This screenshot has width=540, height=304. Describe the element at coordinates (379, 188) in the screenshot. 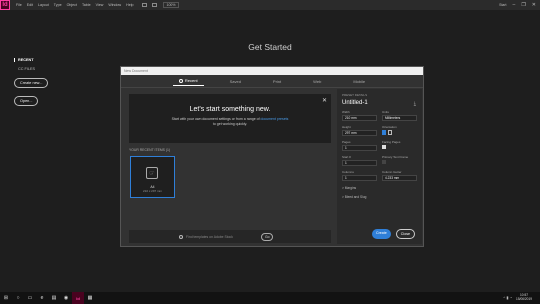

I see `margins-section: > Margins` at that location.